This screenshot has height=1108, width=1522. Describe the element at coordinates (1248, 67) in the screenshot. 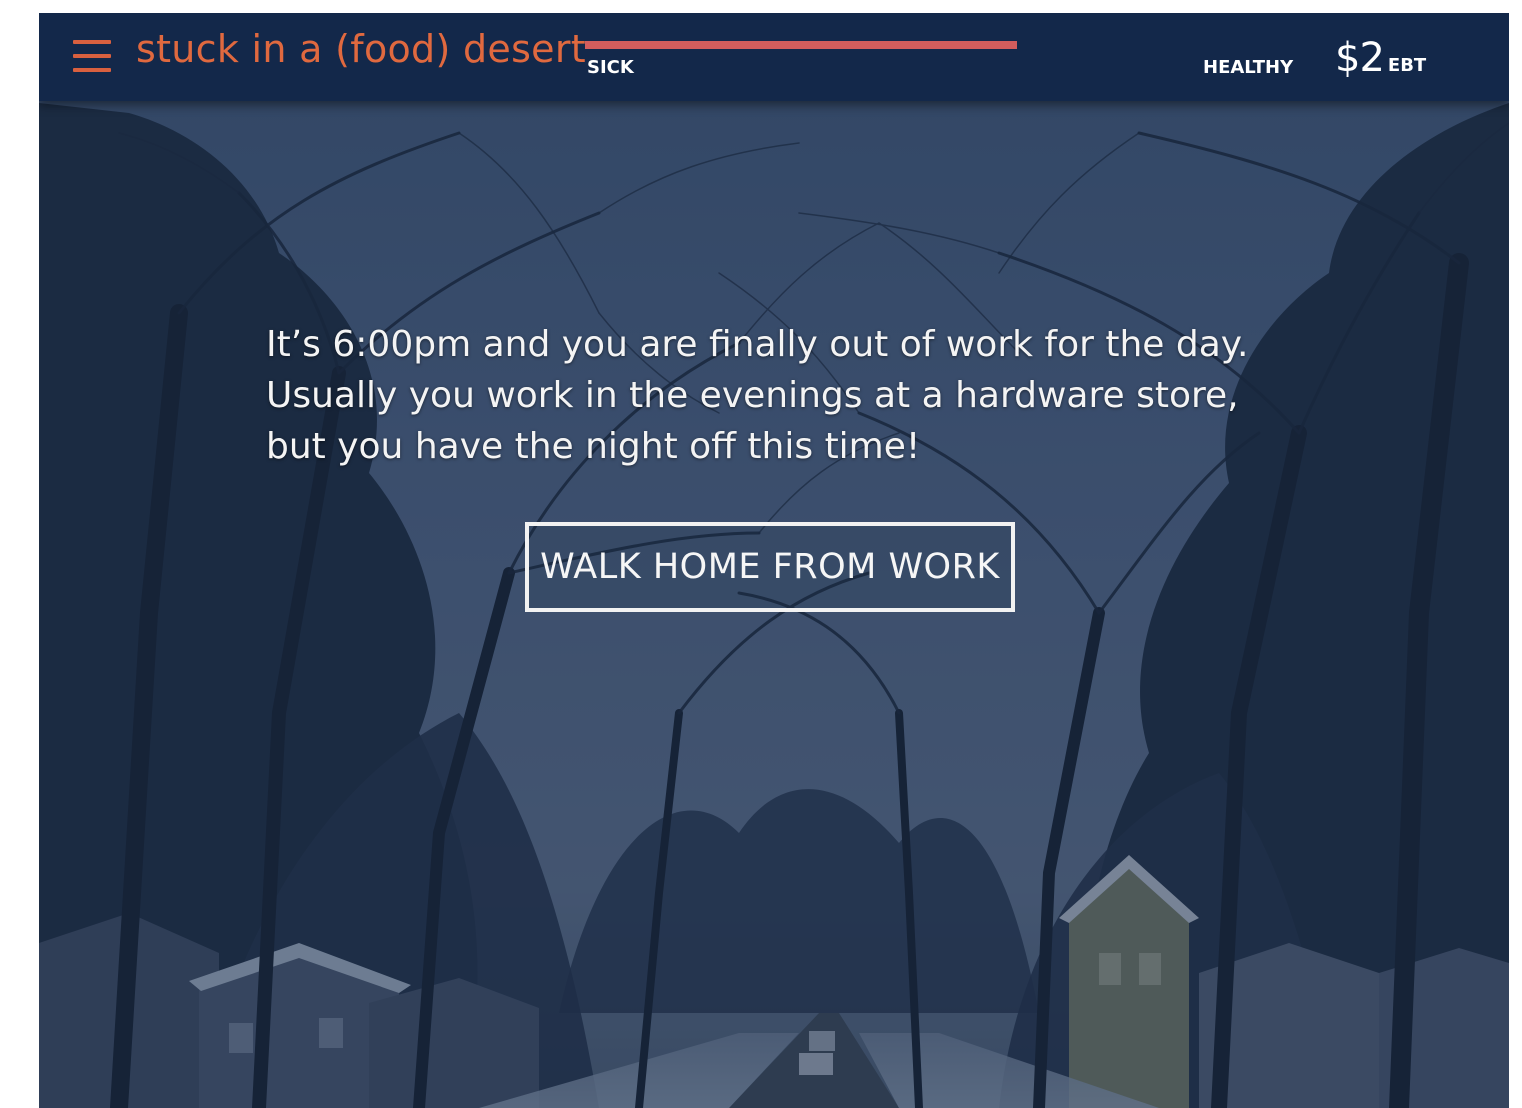

I see `health-meter-healthy-label: HEALTHY` at that location.